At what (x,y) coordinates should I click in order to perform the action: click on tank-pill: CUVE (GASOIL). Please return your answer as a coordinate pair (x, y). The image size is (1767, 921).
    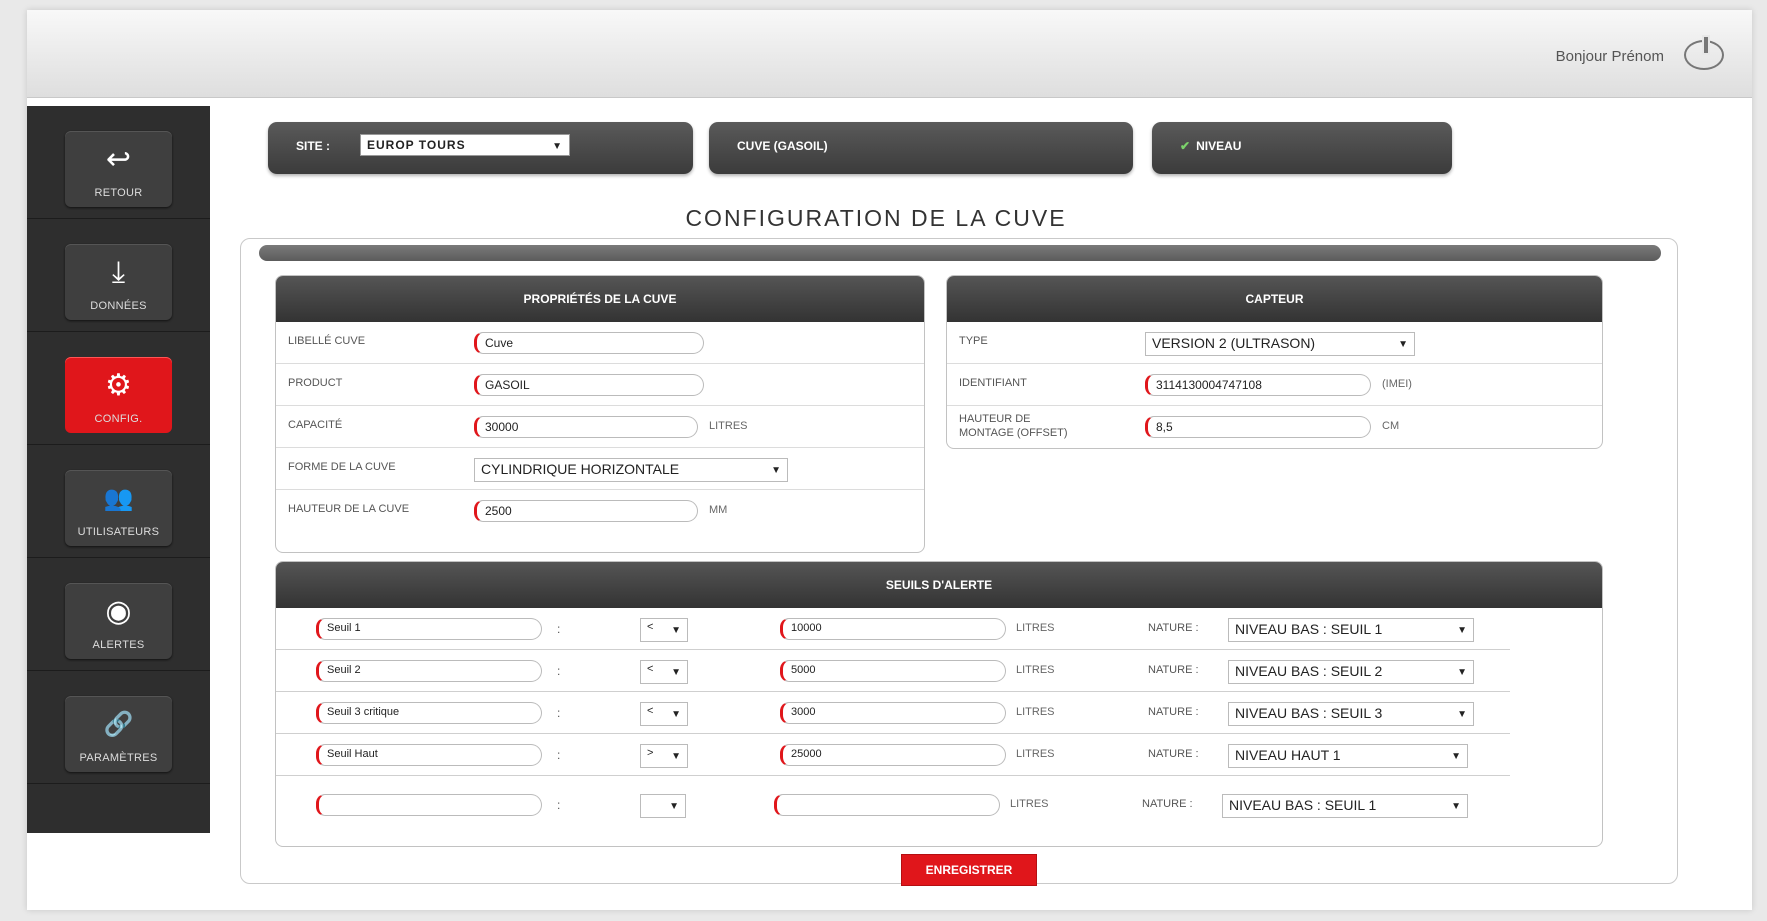
    Looking at the image, I should click on (921, 148).